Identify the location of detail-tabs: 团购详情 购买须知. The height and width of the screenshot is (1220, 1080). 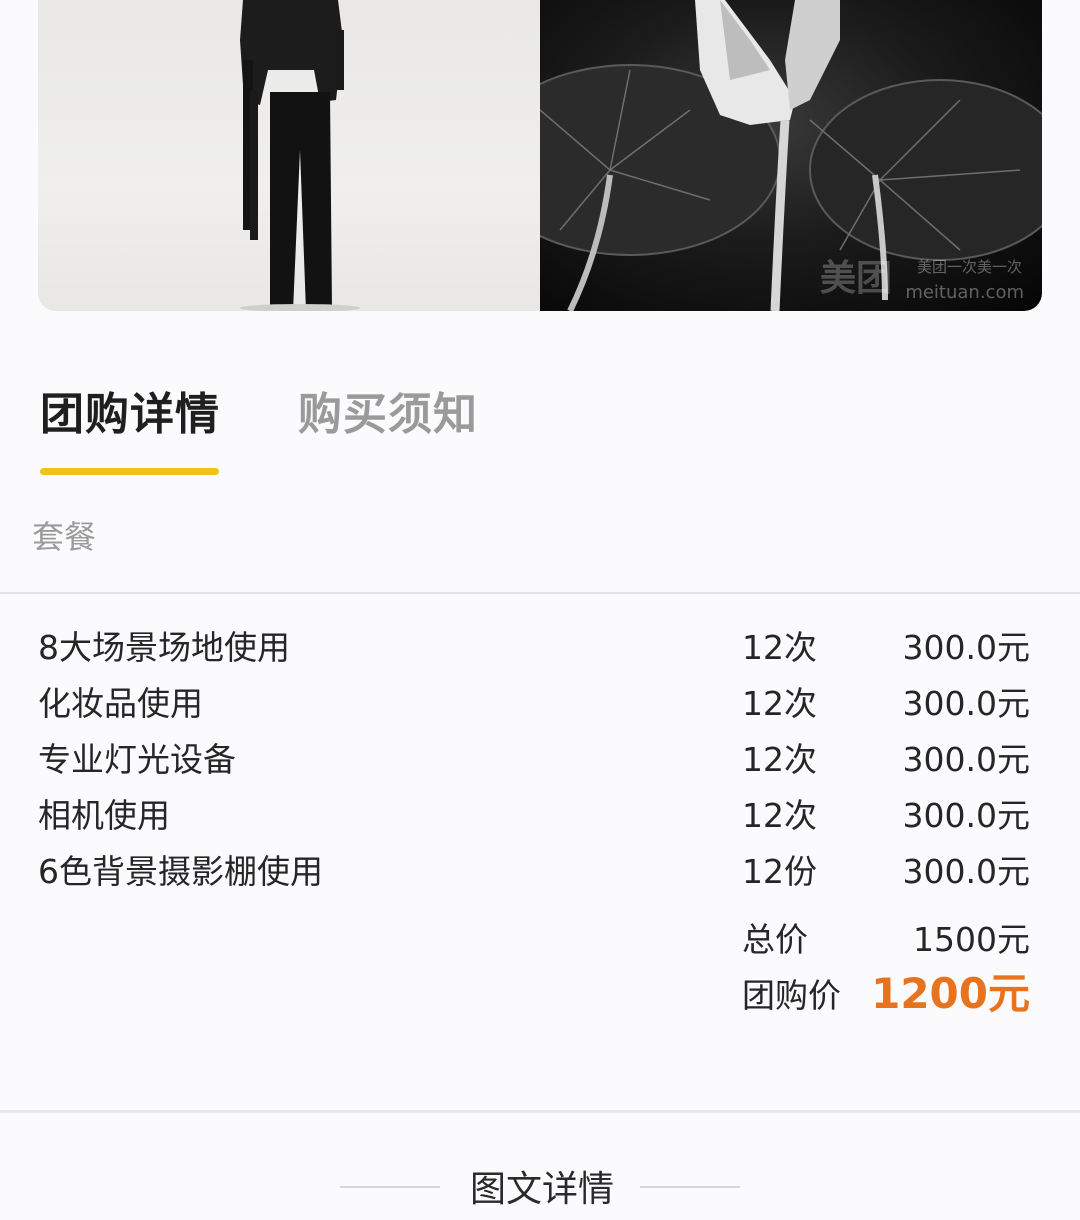
(259, 410).